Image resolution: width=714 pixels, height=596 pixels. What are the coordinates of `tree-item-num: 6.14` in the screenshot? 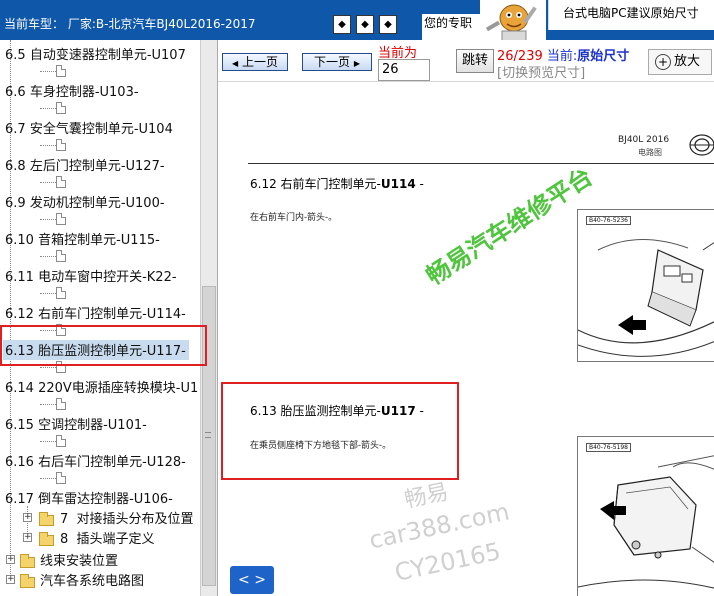 It's located at (19, 388).